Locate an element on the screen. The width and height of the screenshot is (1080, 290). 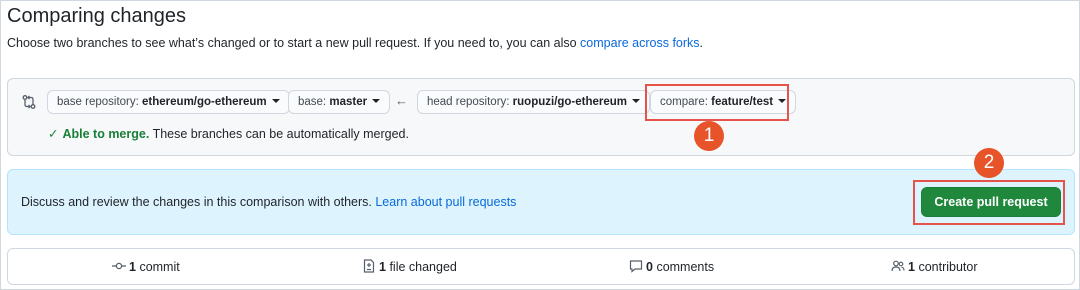
head-repository-select: head repository: ruopuzi/go-ethereum is located at coordinates (534, 102).